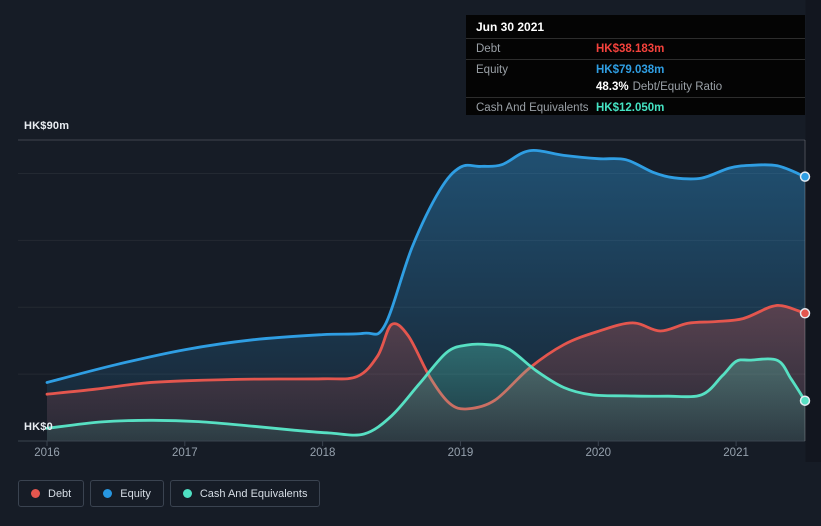  What do you see at coordinates (492, 70) in the screenshot?
I see `tooltip-equity-label: Equity` at bounding box center [492, 70].